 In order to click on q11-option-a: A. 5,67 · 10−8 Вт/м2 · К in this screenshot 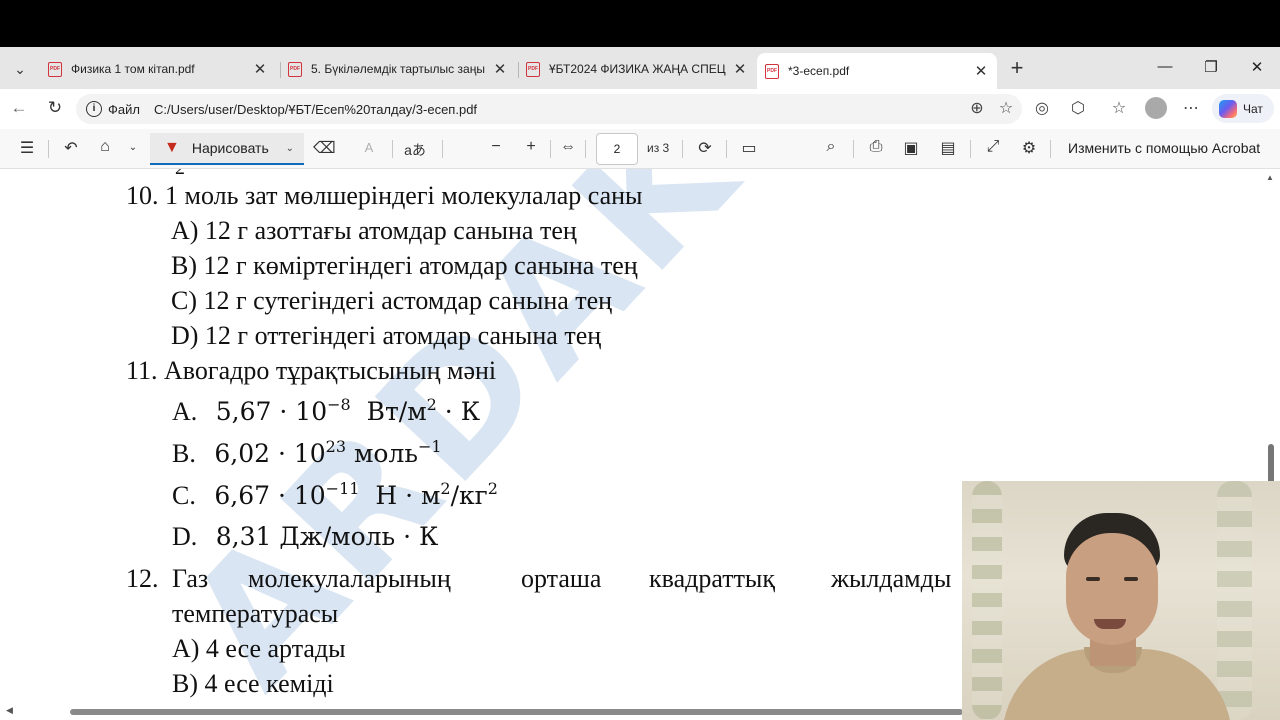, I will do `click(326, 412)`.